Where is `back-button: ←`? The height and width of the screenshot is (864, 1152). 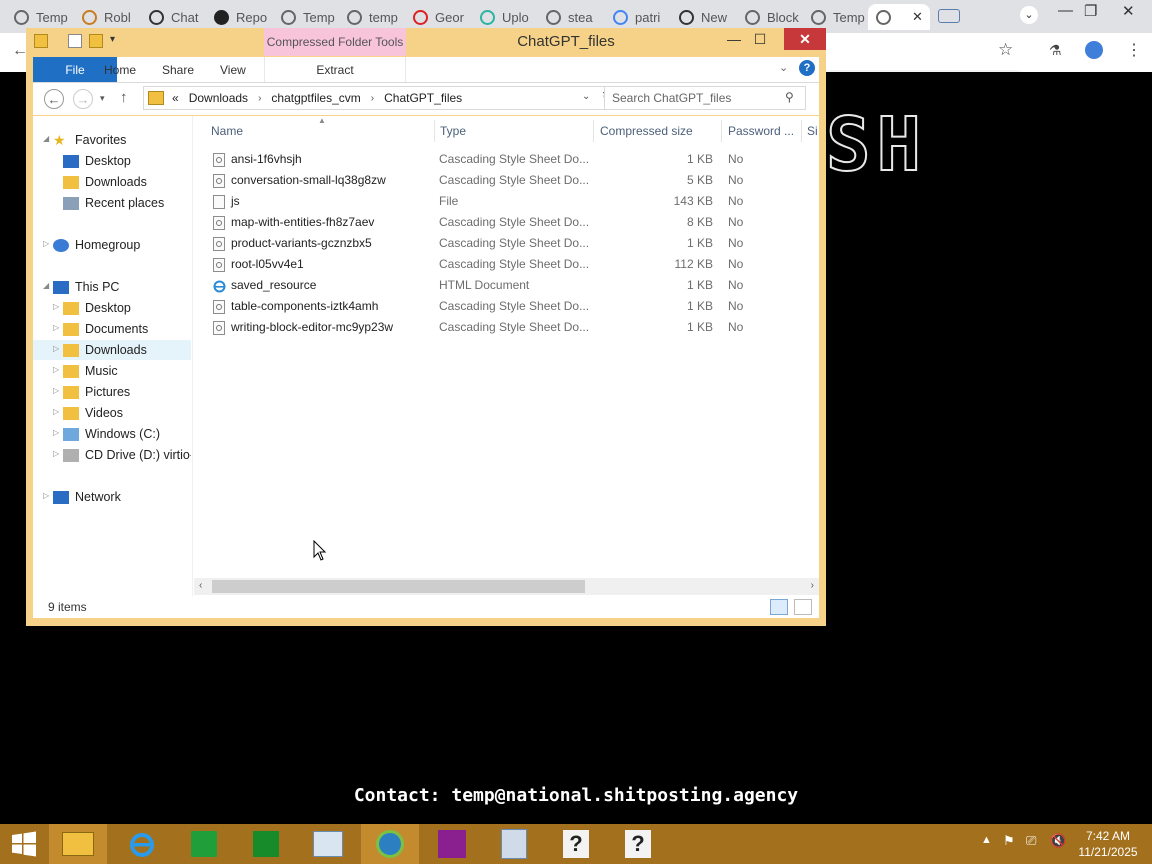 back-button: ← is located at coordinates (54, 99).